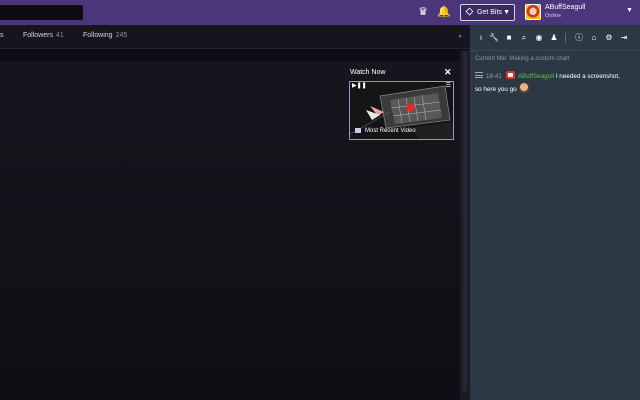 The height and width of the screenshot is (400, 640). I want to click on play-pause-icon: ▶❚❚, so click(359, 85).